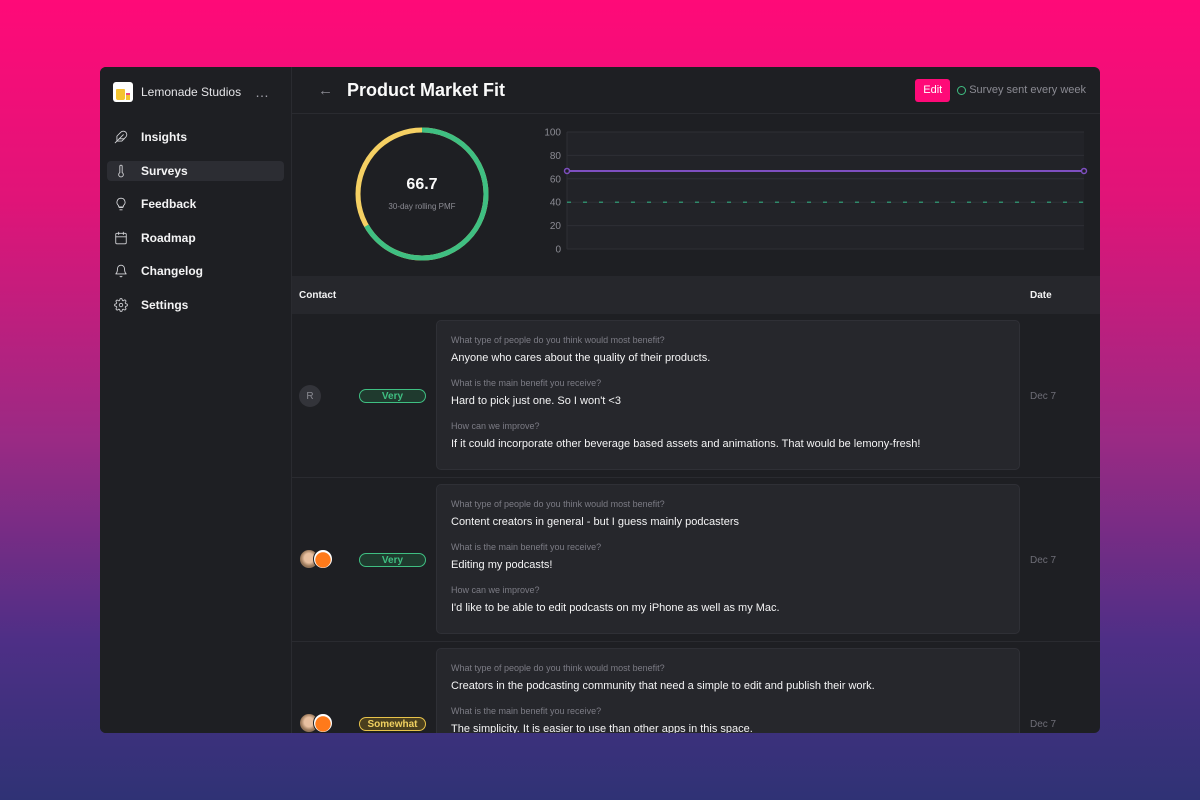  What do you see at coordinates (552, 133) in the screenshot?
I see `y-tick-label: 100` at bounding box center [552, 133].